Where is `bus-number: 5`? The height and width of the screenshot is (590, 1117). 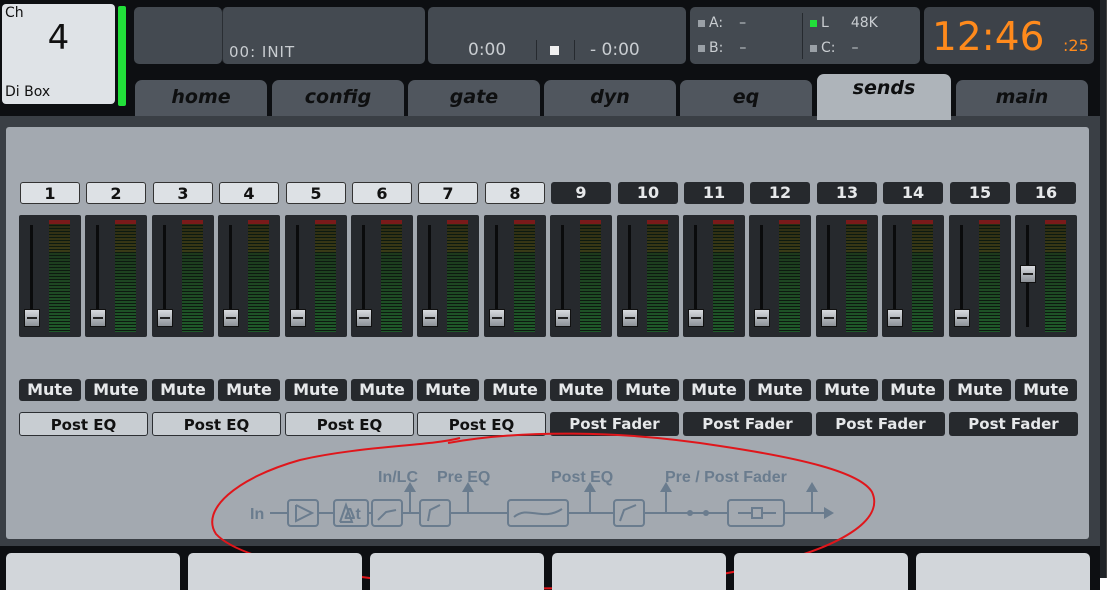 bus-number: 5 is located at coordinates (316, 193).